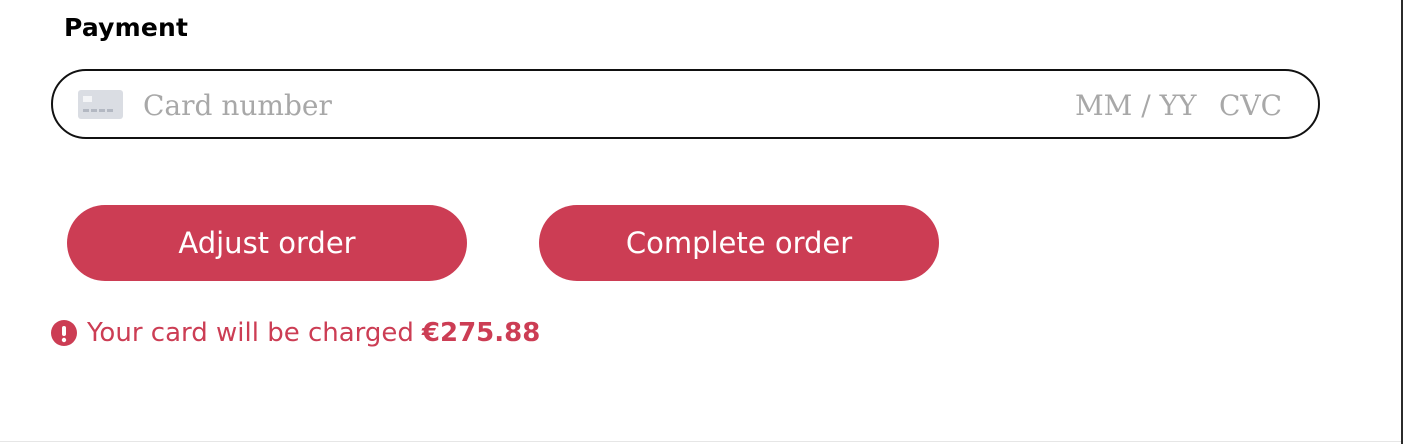  What do you see at coordinates (126, 27) in the screenshot?
I see `payment-heading: Payment` at bounding box center [126, 27].